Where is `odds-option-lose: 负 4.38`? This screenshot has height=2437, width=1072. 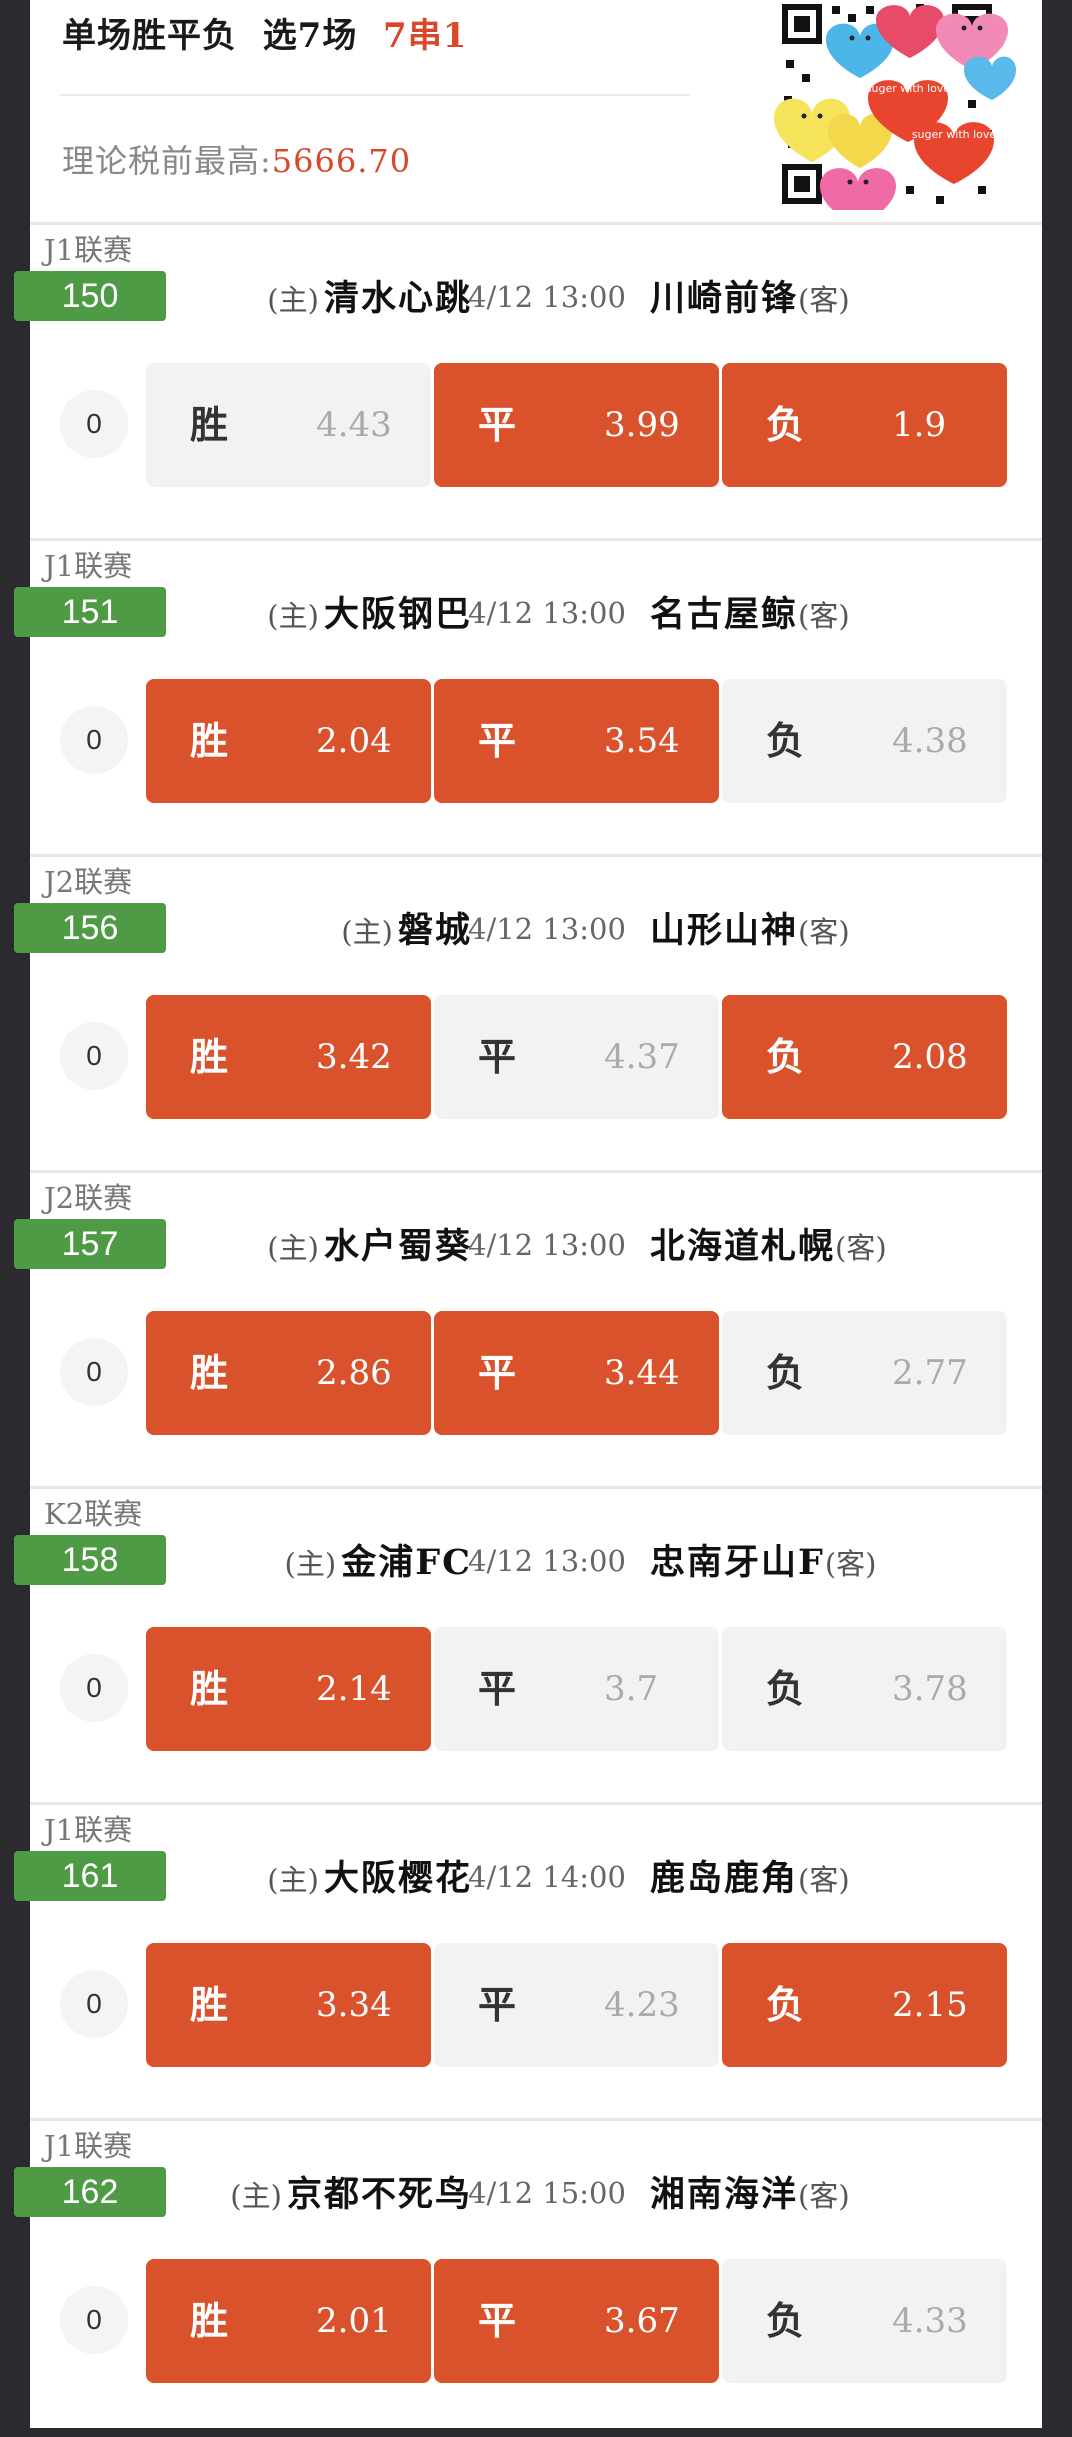
odds-option-lose: 负 4.38 is located at coordinates (864, 741).